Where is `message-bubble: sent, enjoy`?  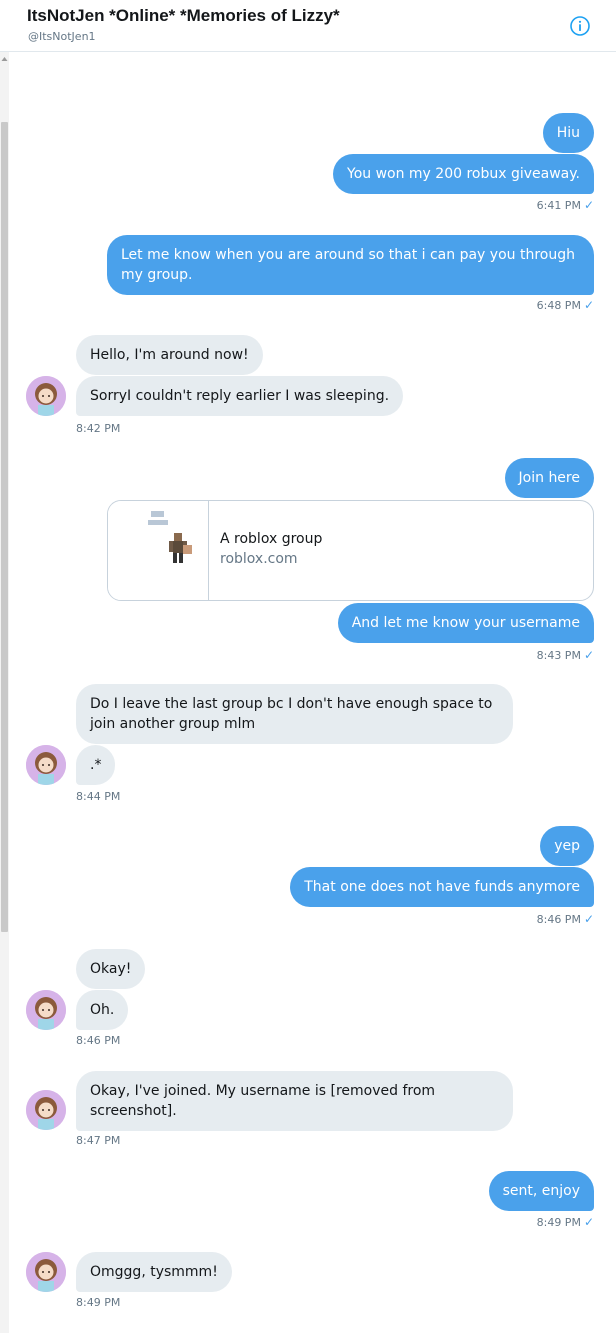
message-bubble: sent, enjoy is located at coordinates (541, 1191).